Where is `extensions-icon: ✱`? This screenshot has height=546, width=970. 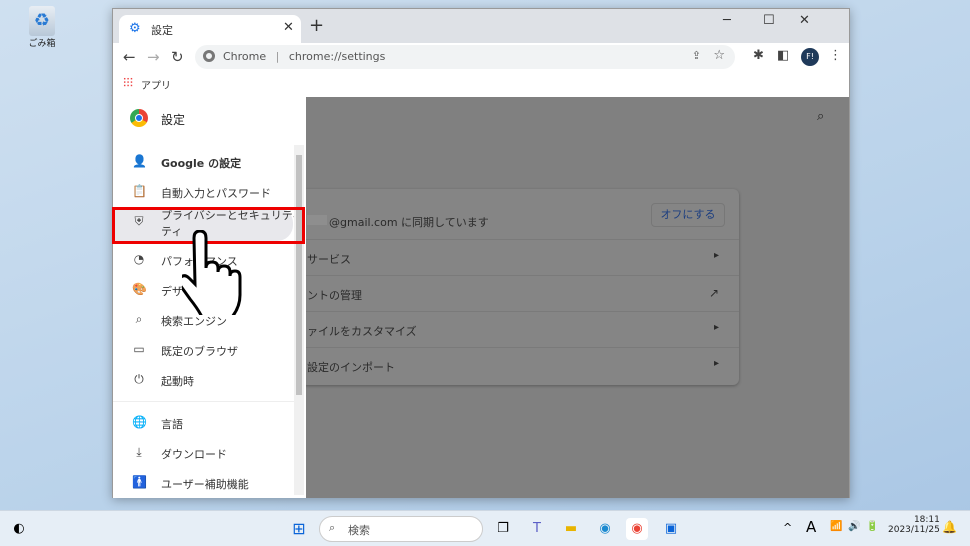 extensions-icon: ✱ is located at coordinates (758, 55).